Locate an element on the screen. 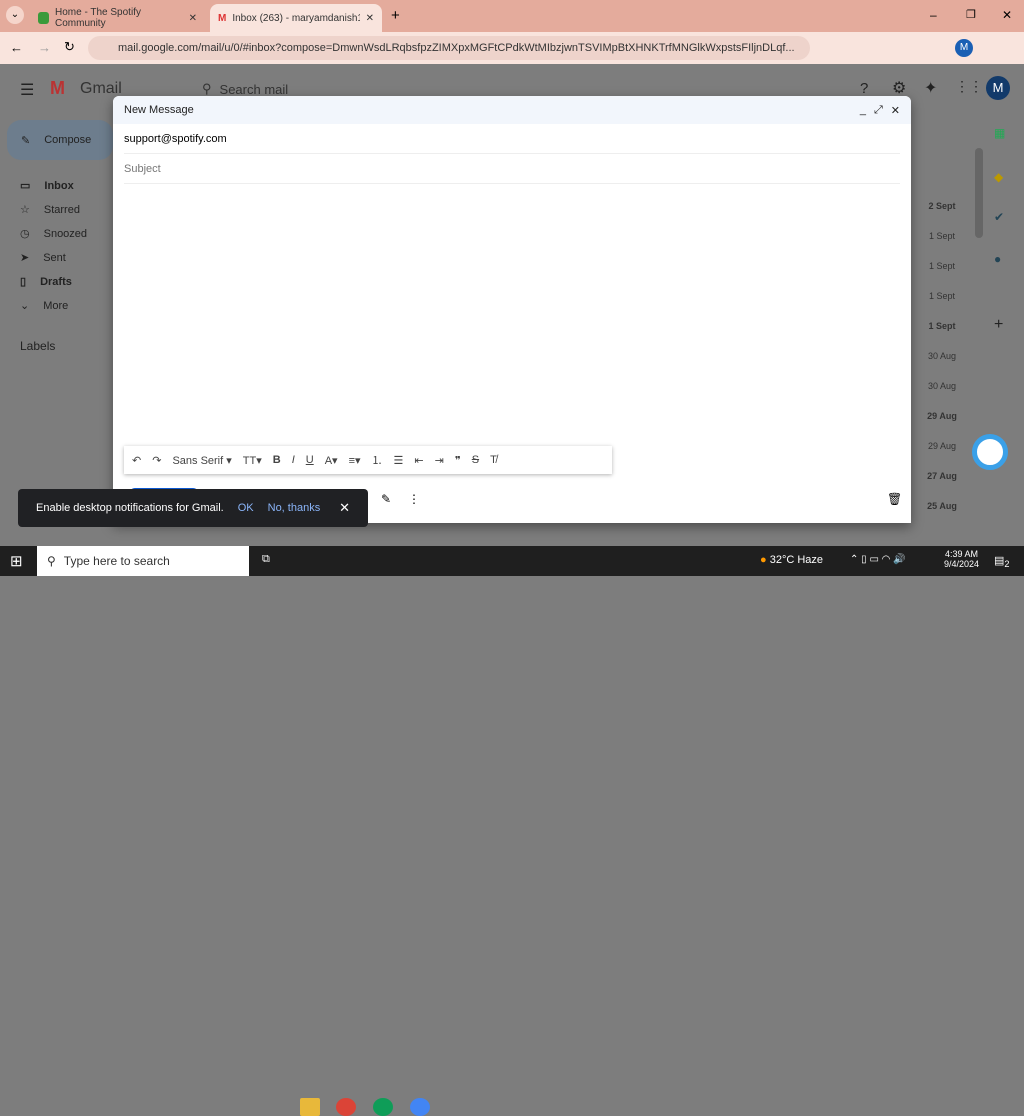  email-date: 30 Aug is located at coordinates (942, 356).